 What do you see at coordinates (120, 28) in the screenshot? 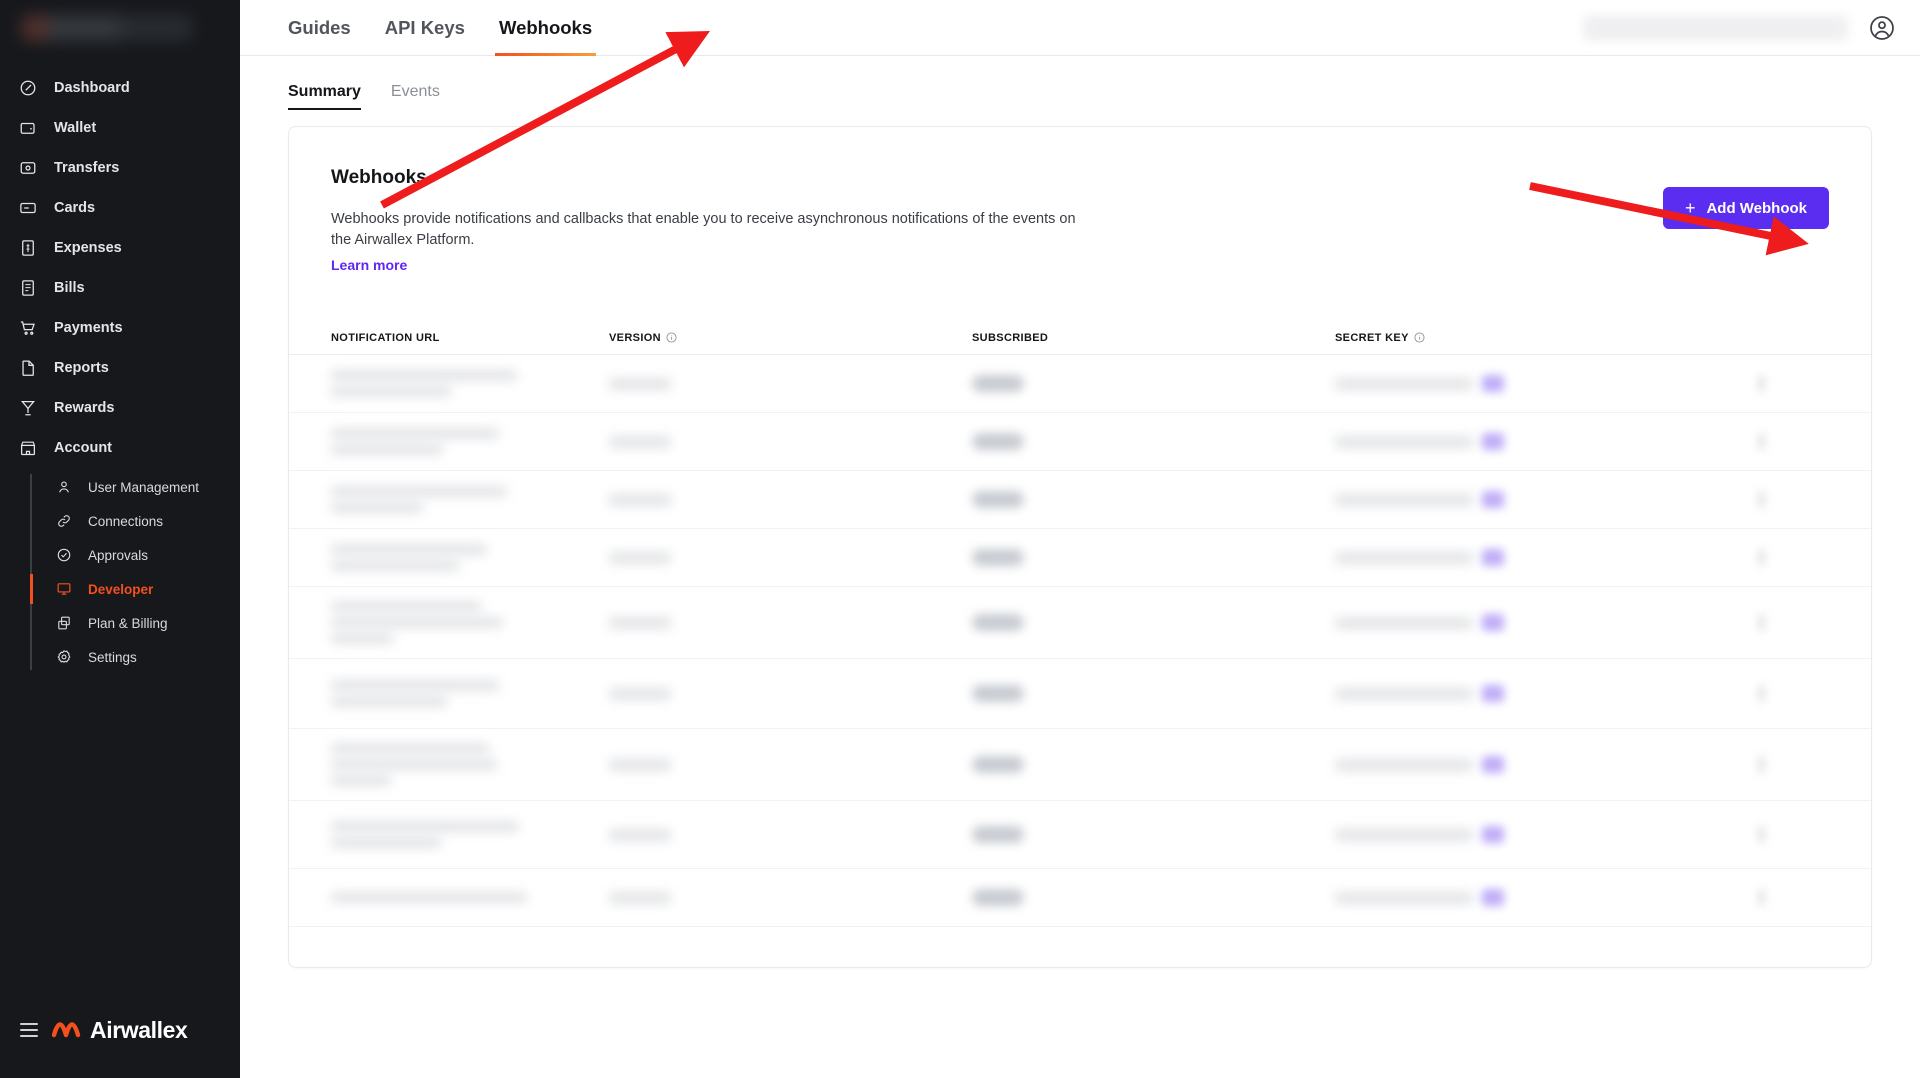
I see `sidebar-logo` at bounding box center [120, 28].